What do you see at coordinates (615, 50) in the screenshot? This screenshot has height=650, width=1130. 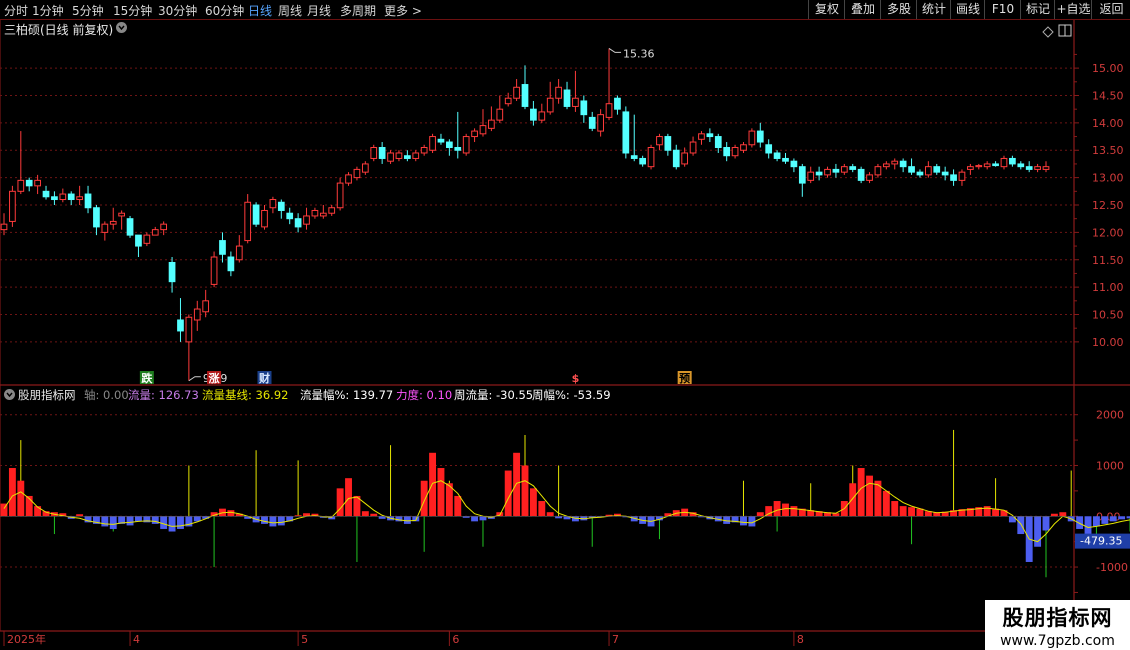 I see `high-pointer` at bounding box center [615, 50].